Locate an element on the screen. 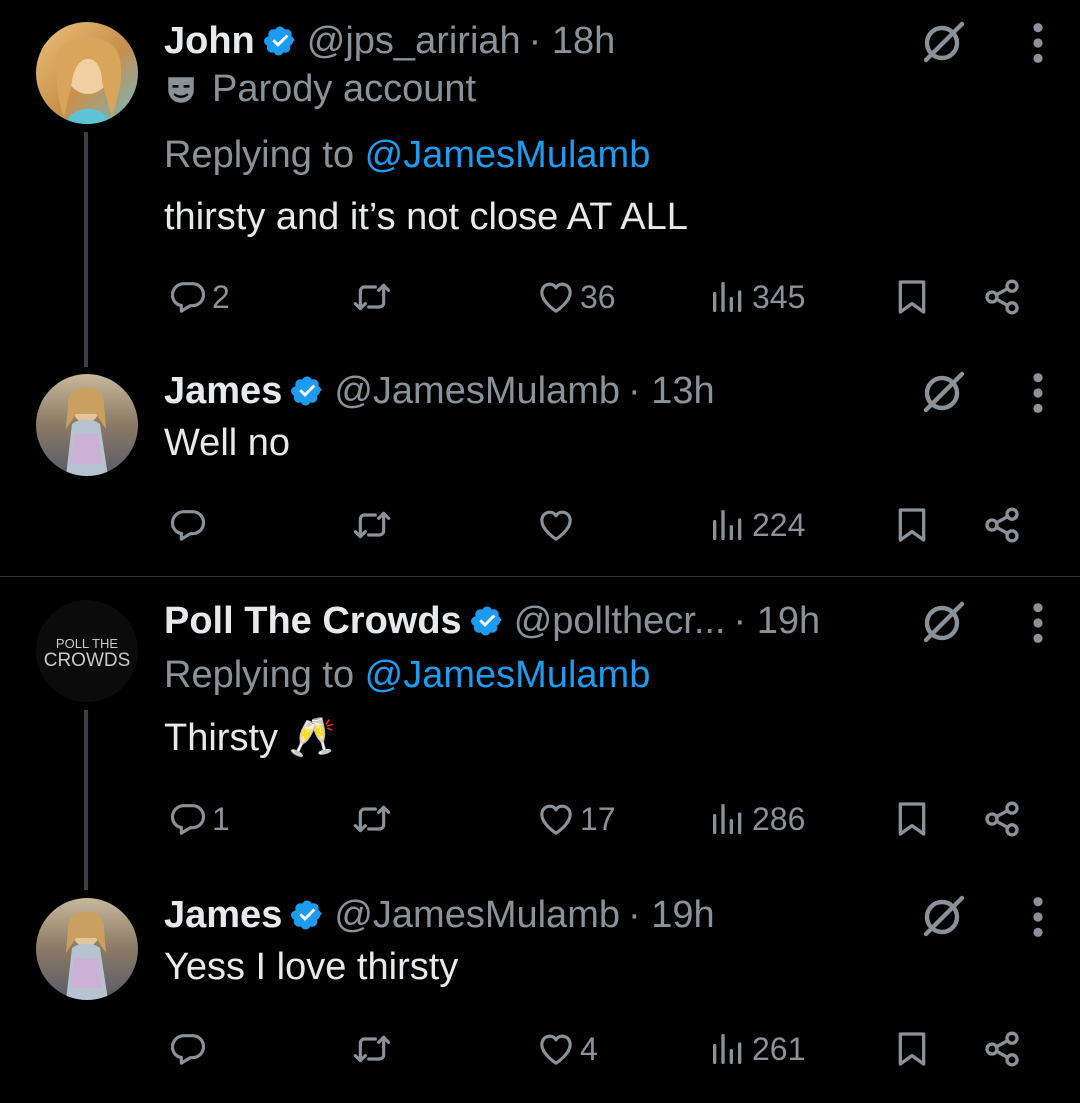 The height and width of the screenshot is (1103, 1080). tweet-header: Poll The Crowds @pollthecr... · 19h is located at coordinates (492, 621).